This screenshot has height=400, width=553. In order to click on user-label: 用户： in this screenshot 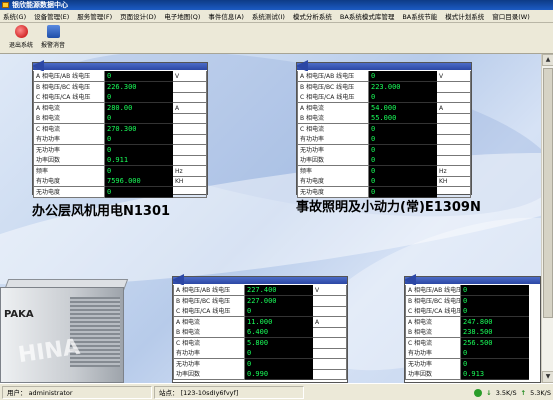, I will do `click(17, 392)`.